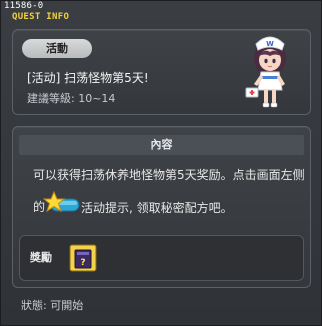 The height and width of the screenshot is (326, 322). Describe the element at coordinates (41, 17) in the screenshot. I see `window-title: QUEST INFO` at that location.